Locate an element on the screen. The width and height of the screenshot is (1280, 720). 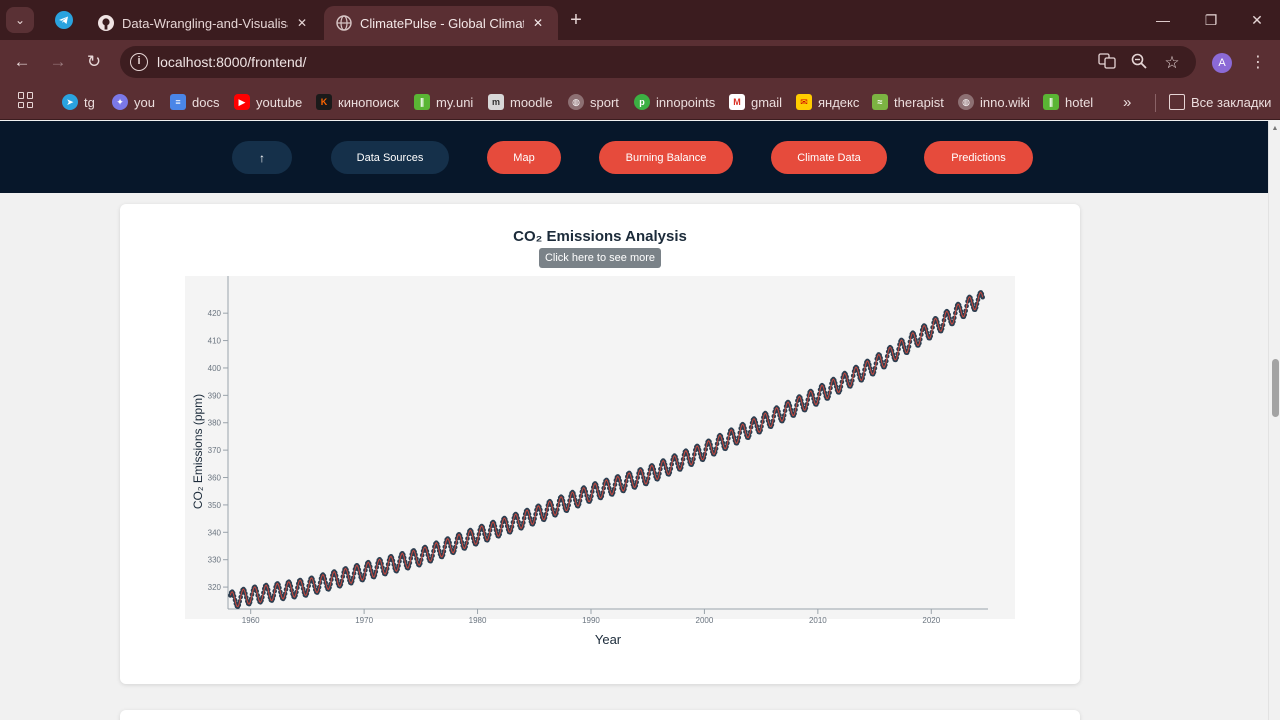
y-tick-label: 350 is located at coordinates (215, 505).